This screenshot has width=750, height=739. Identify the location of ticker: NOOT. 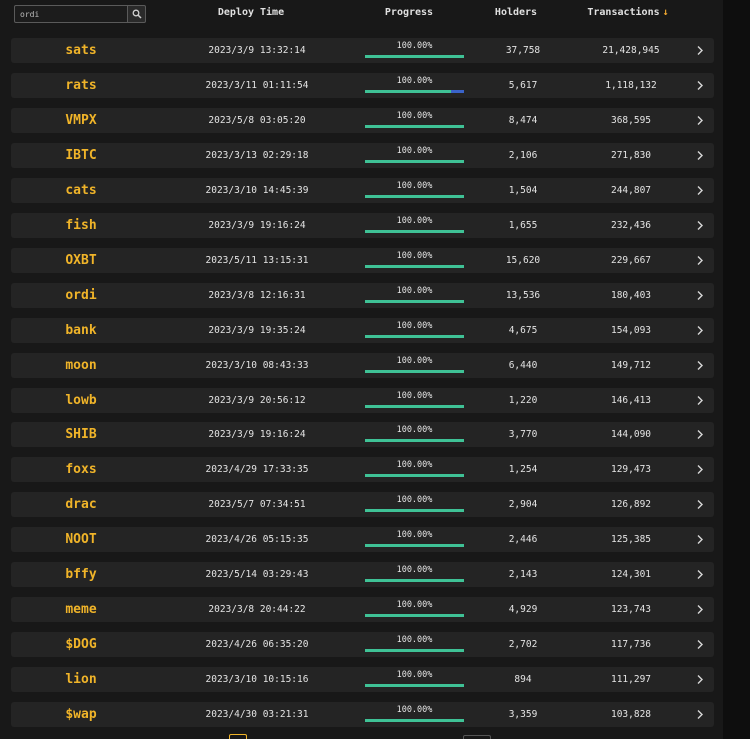
(81, 539).